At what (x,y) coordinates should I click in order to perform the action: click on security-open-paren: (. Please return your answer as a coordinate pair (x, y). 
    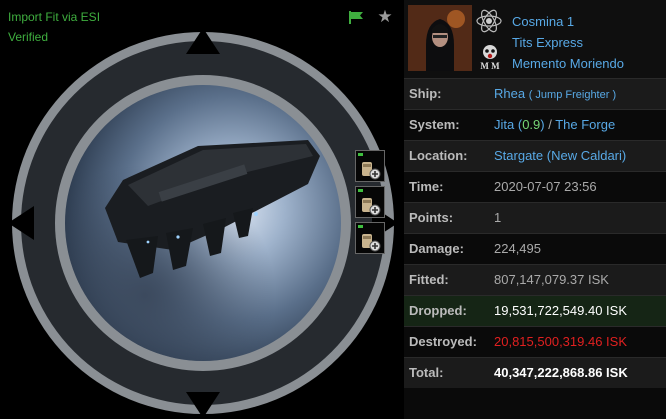
    Looking at the image, I should click on (518, 124).